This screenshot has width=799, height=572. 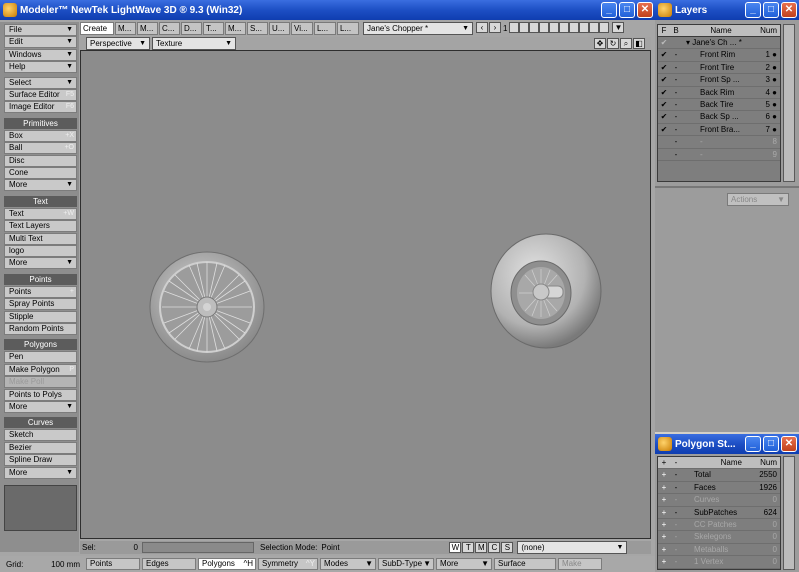 I want to click on menu-bezier-button: Bezier, so click(x=40, y=447).